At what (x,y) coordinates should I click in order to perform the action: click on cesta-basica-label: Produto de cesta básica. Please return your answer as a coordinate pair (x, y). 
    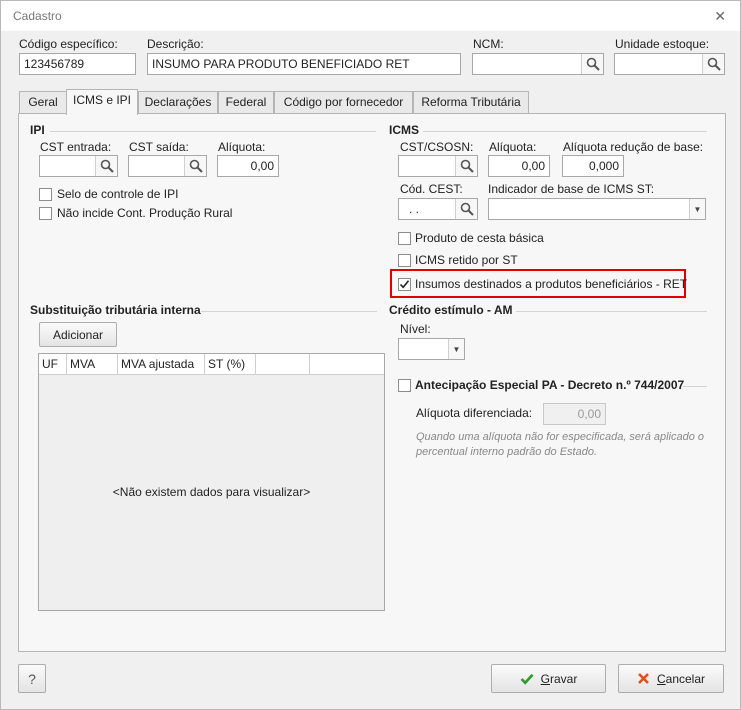
    Looking at the image, I should click on (479, 238).